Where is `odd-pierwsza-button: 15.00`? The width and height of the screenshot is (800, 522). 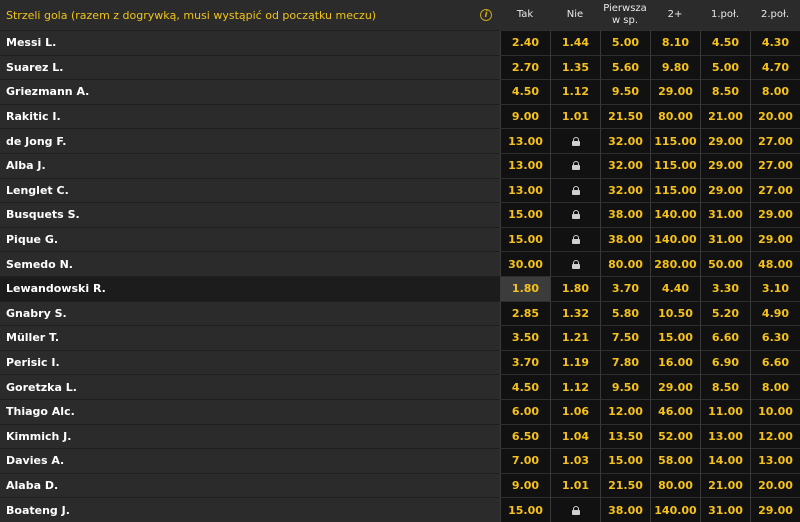
odd-pierwsza-button: 15.00 is located at coordinates (625, 460).